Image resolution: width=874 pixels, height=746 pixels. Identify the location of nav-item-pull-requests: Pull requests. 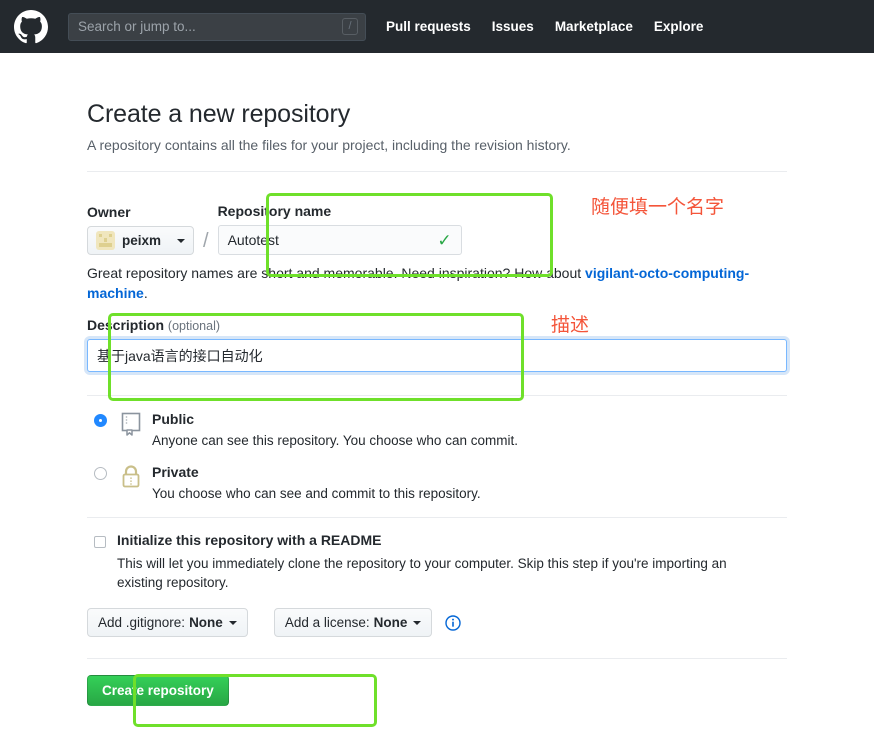
(428, 26).